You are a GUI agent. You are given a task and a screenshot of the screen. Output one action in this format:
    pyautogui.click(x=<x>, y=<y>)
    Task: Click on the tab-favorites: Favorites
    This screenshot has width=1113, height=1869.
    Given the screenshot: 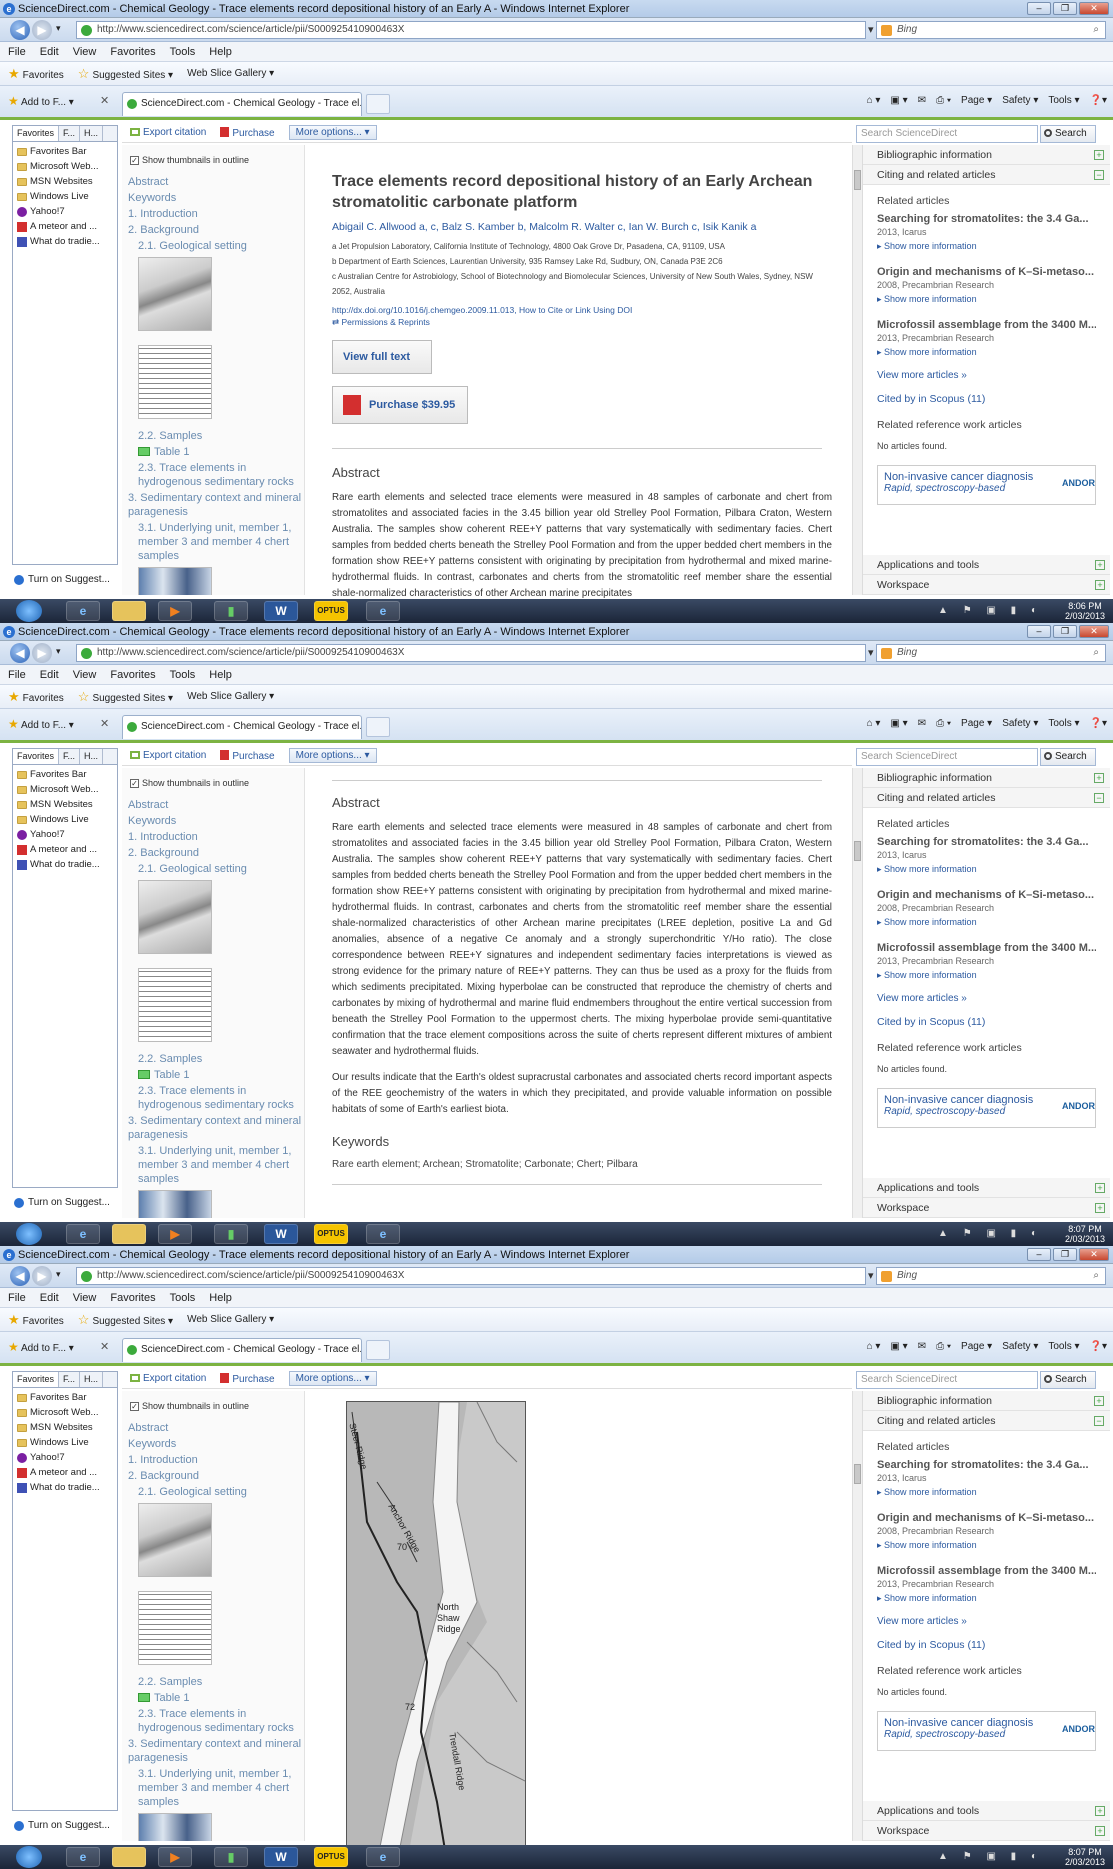 What is the action you would take?
    pyautogui.click(x=36, y=133)
    